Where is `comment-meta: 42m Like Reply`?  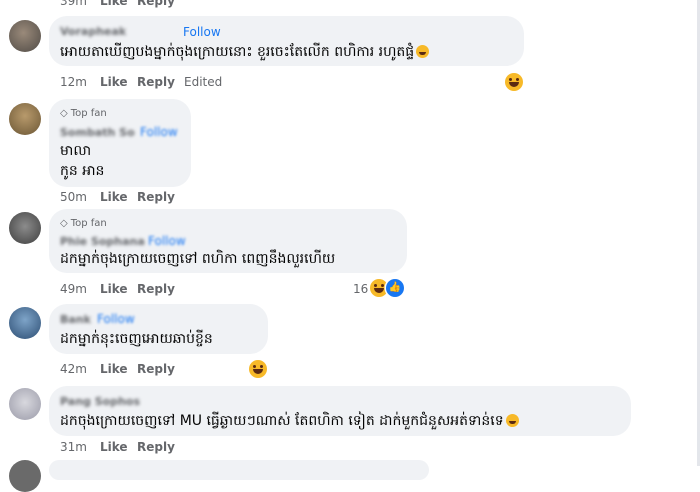 comment-meta: 42m Like Reply is located at coordinates (160, 369).